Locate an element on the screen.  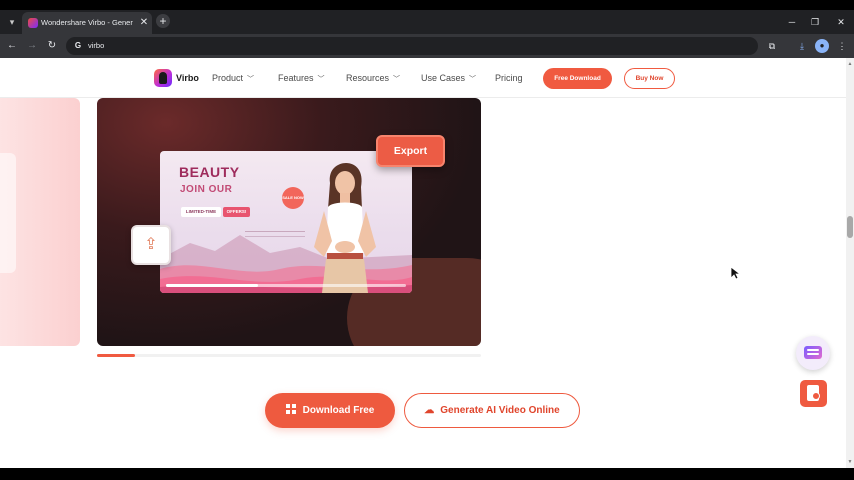
address-bar: G virbo is located at coordinates (412, 46).